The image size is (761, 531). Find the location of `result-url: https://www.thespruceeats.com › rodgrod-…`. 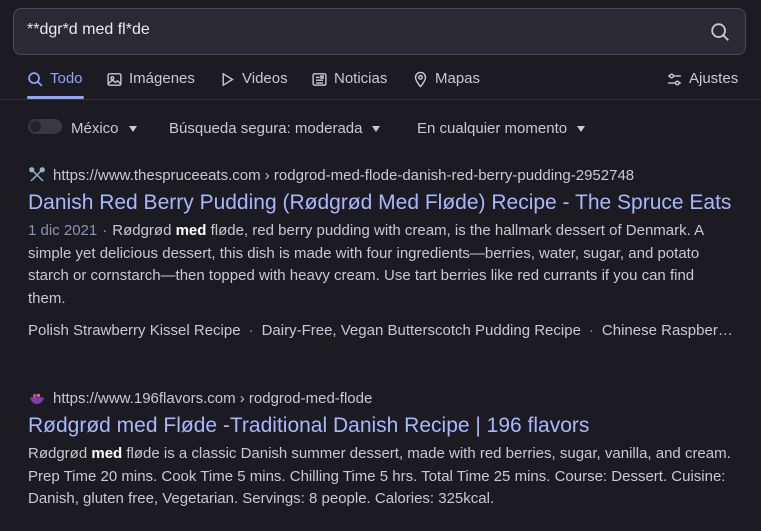

result-url: https://www.thespruceeats.com › rodgrod-… is located at coordinates (381, 175).